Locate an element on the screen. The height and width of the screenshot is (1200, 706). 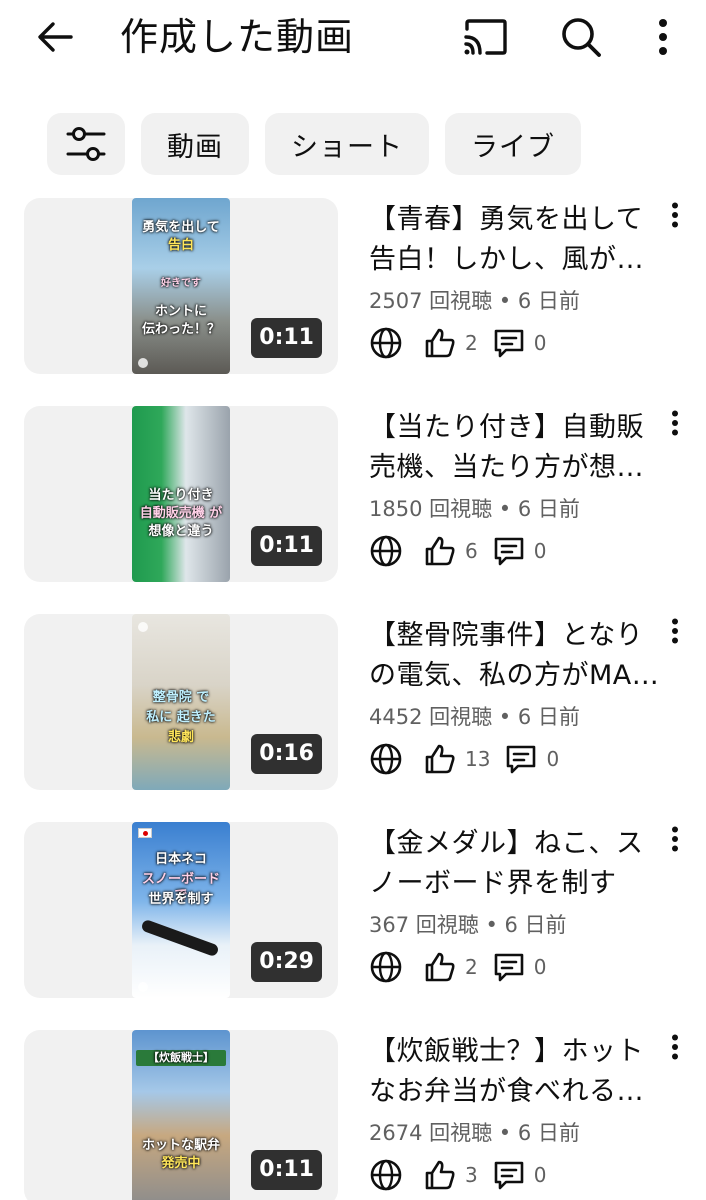
video-thumbnail: 当たり付き 自動販売機 が 想像と違う 0:11 is located at coordinates (181, 494).